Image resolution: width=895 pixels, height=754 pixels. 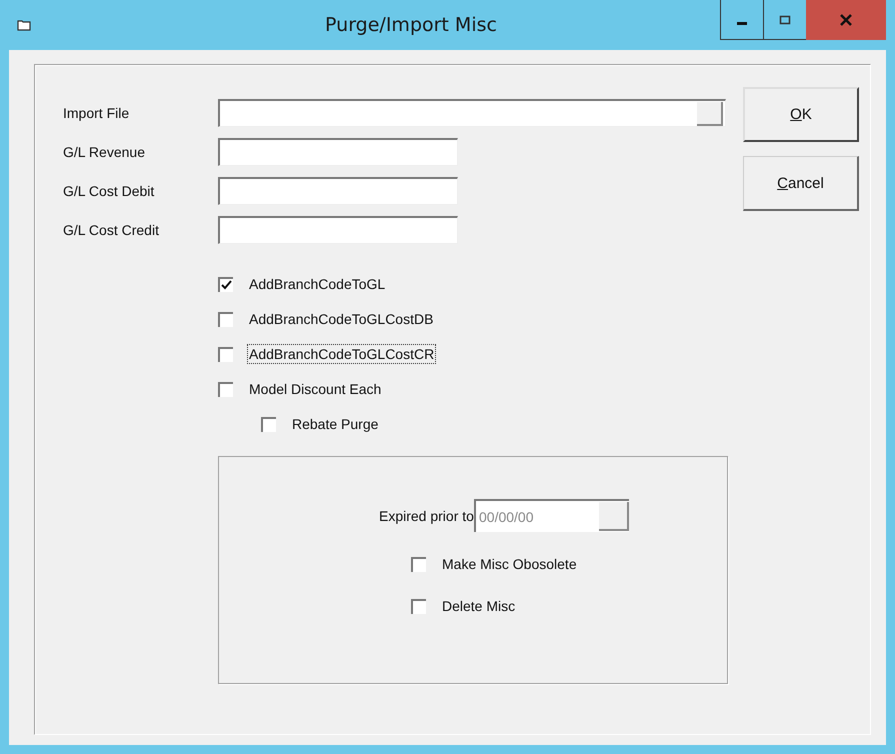 What do you see at coordinates (109, 191) in the screenshot?
I see `field-label: G/L Cost Debit` at bounding box center [109, 191].